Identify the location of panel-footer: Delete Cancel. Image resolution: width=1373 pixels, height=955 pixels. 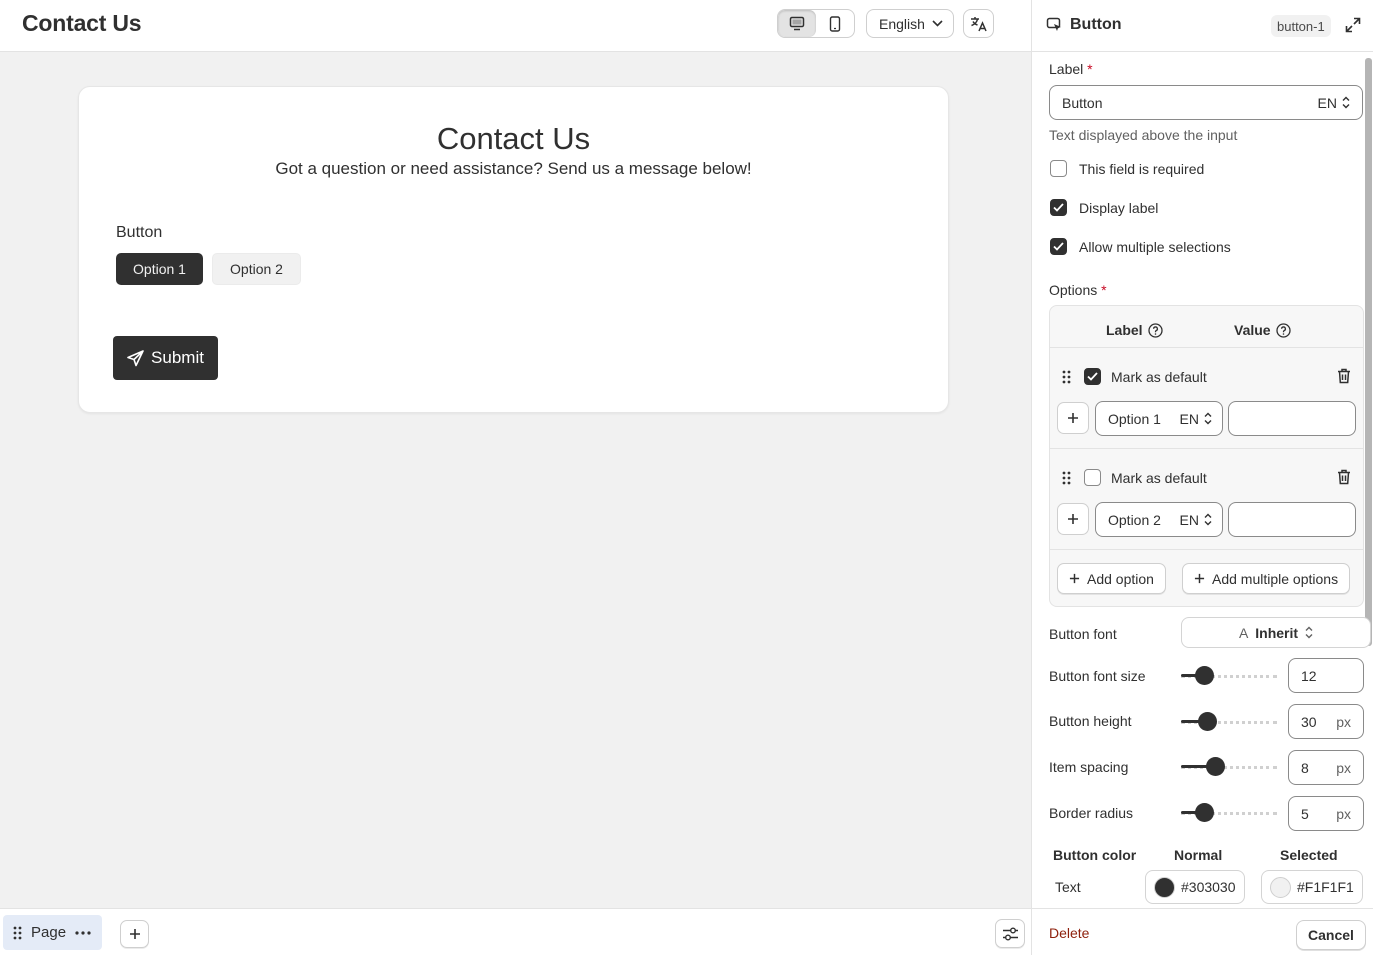
(1202, 931).